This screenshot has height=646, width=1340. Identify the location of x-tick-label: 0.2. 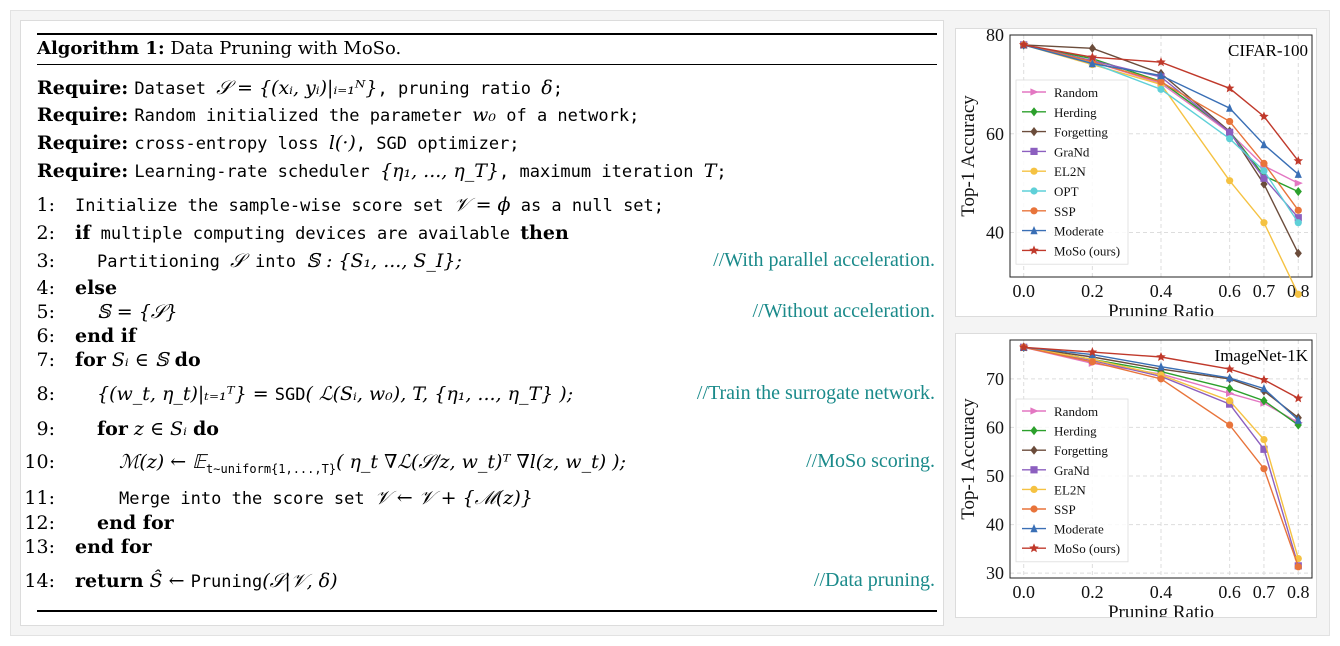
(1092, 291).